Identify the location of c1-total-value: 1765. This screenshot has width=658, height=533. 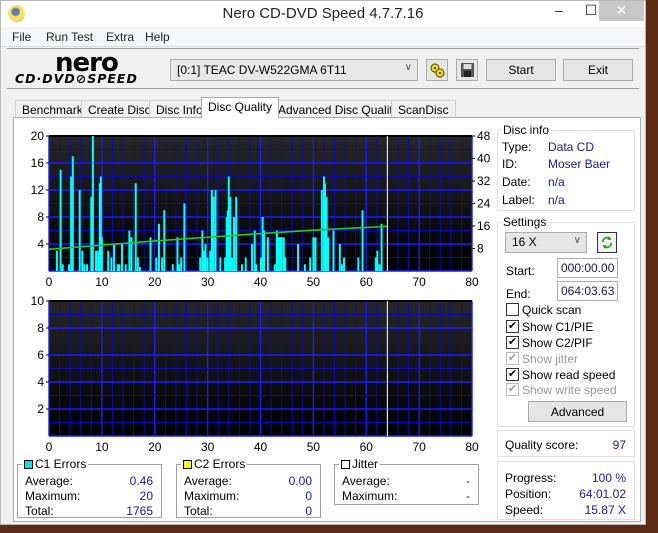
(139, 511).